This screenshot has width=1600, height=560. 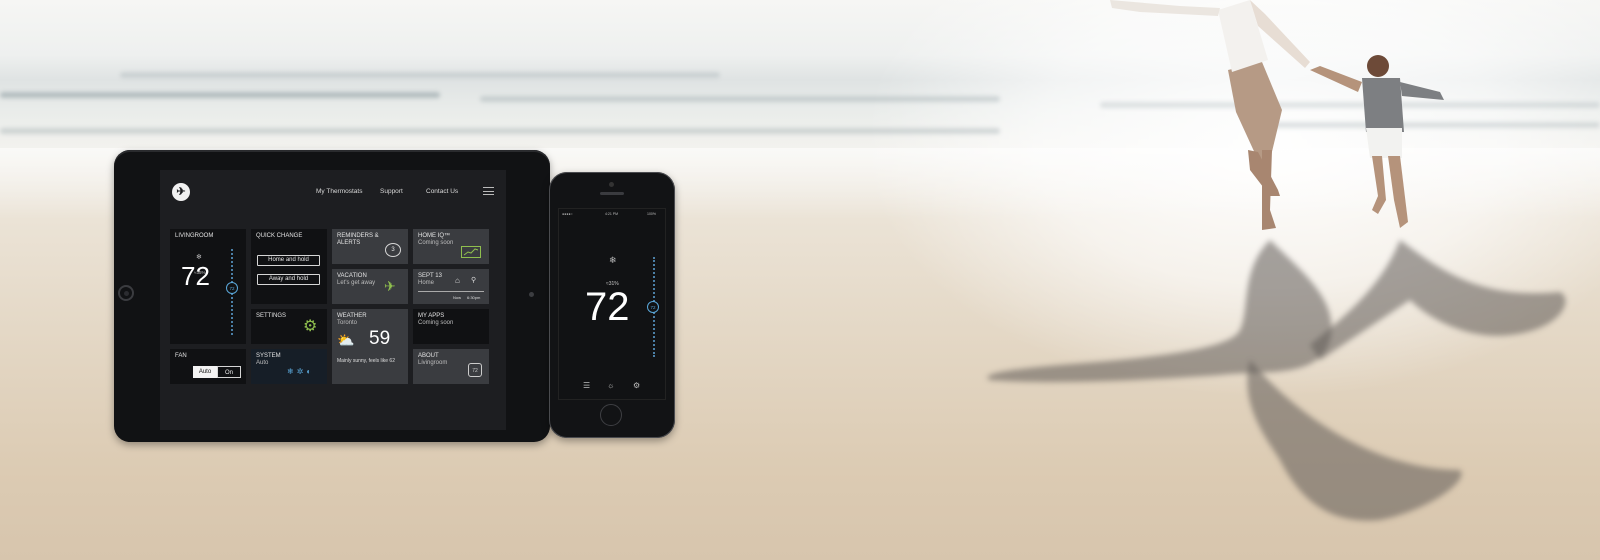 What do you see at coordinates (288, 279) in the screenshot?
I see `away-and-hold-button: Away and hold` at bounding box center [288, 279].